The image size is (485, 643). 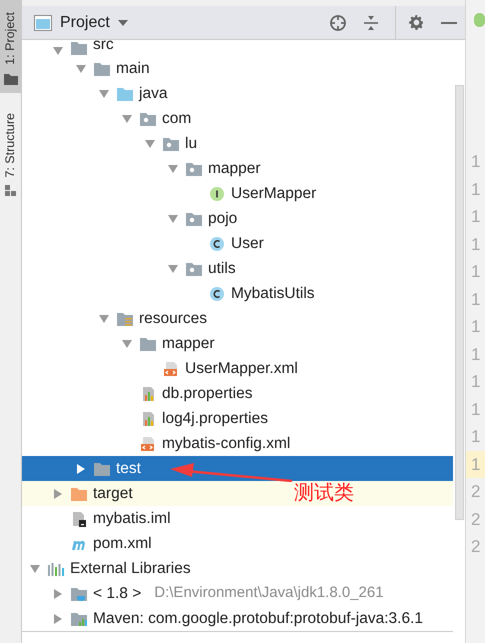 What do you see at coordinates (237, 318) in the screenshot?
I see `tree-item: resources` at bounding box center [237, 318].